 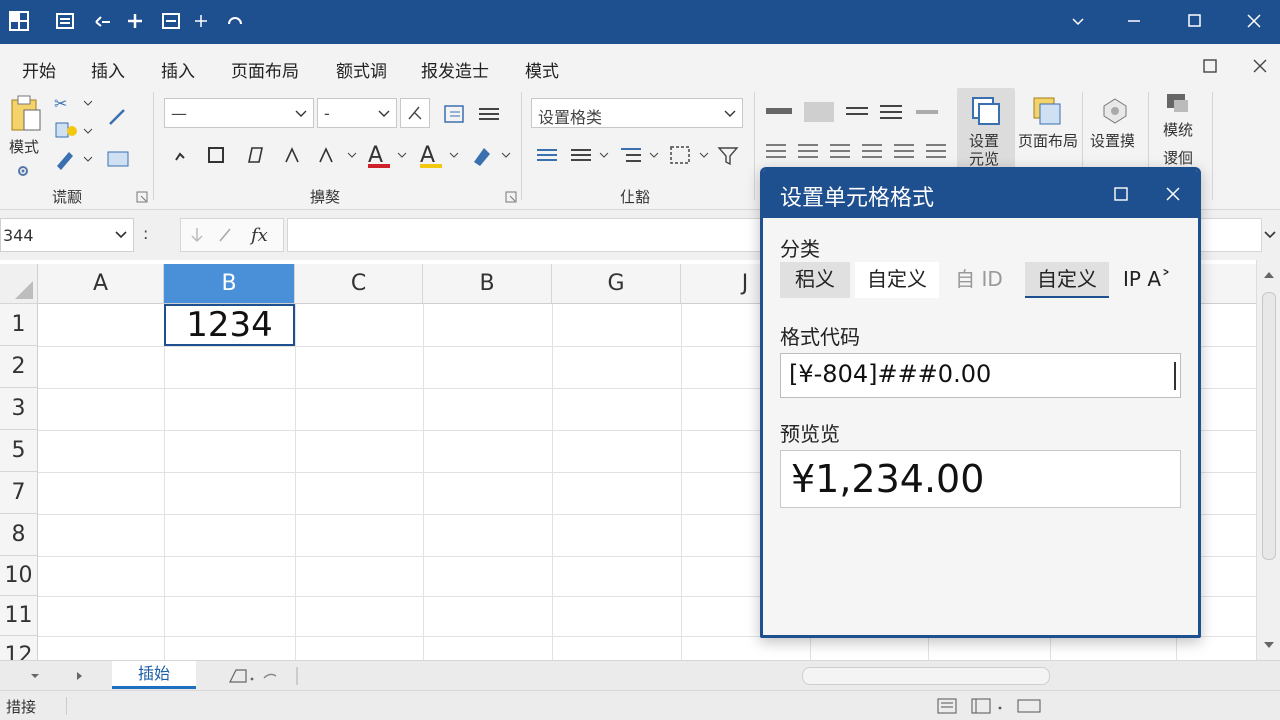 I want to click on expand-formula-icon, so click(x=1270, y=235).